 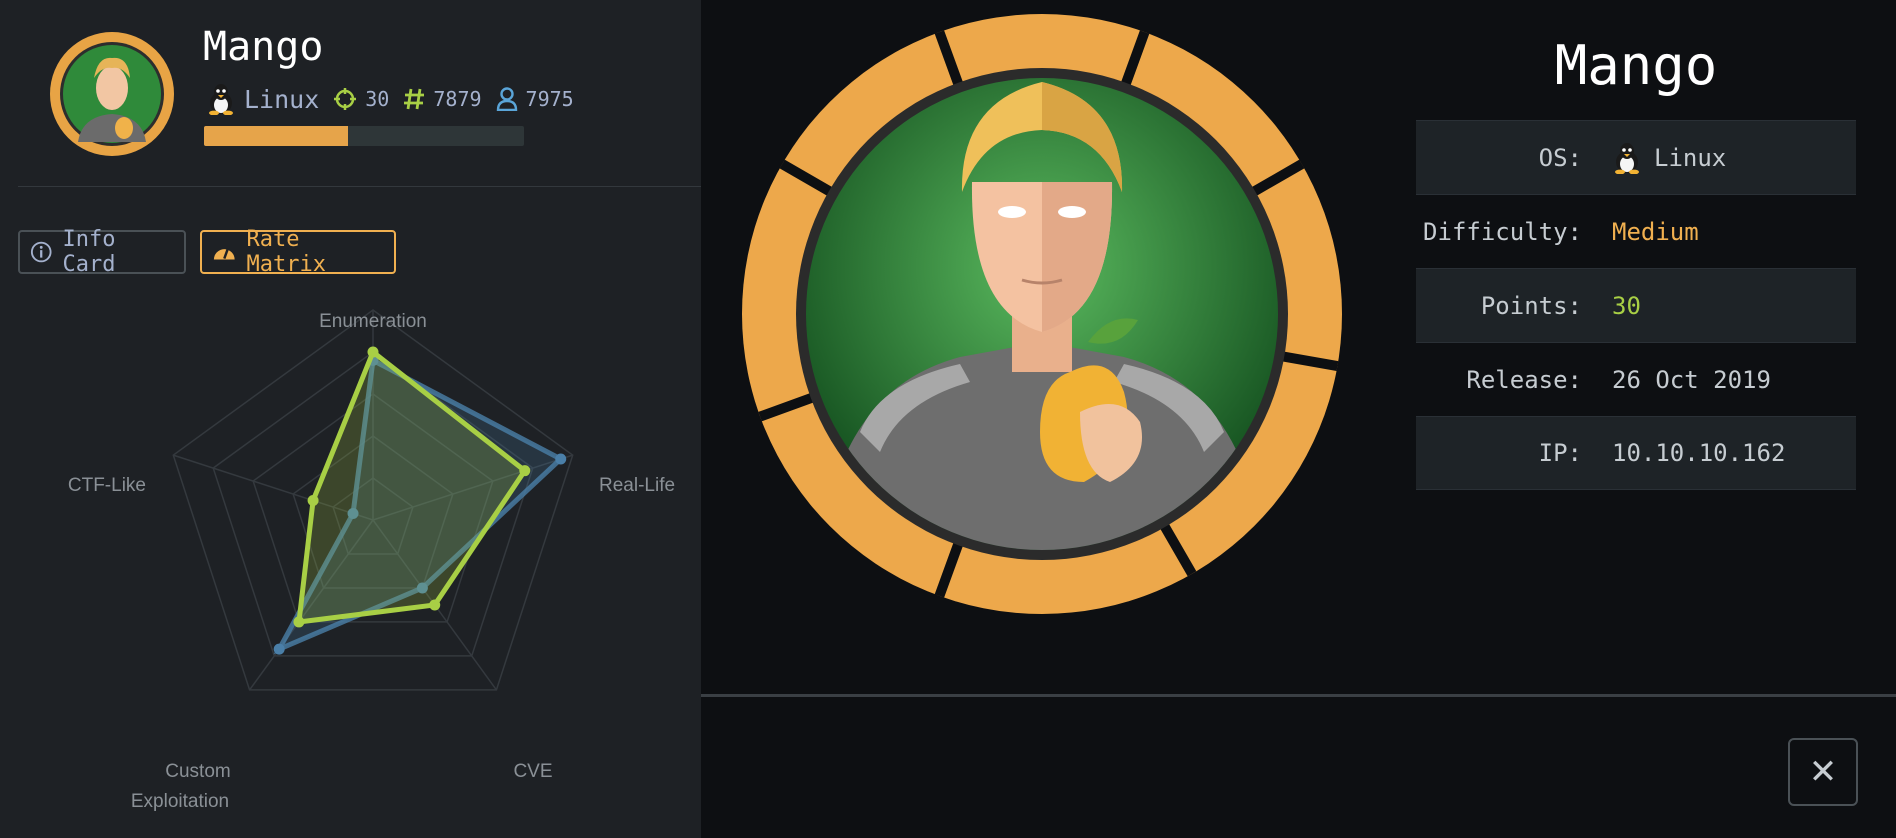 I want to click on release-label: Release:, so click(x=1524, y=379).